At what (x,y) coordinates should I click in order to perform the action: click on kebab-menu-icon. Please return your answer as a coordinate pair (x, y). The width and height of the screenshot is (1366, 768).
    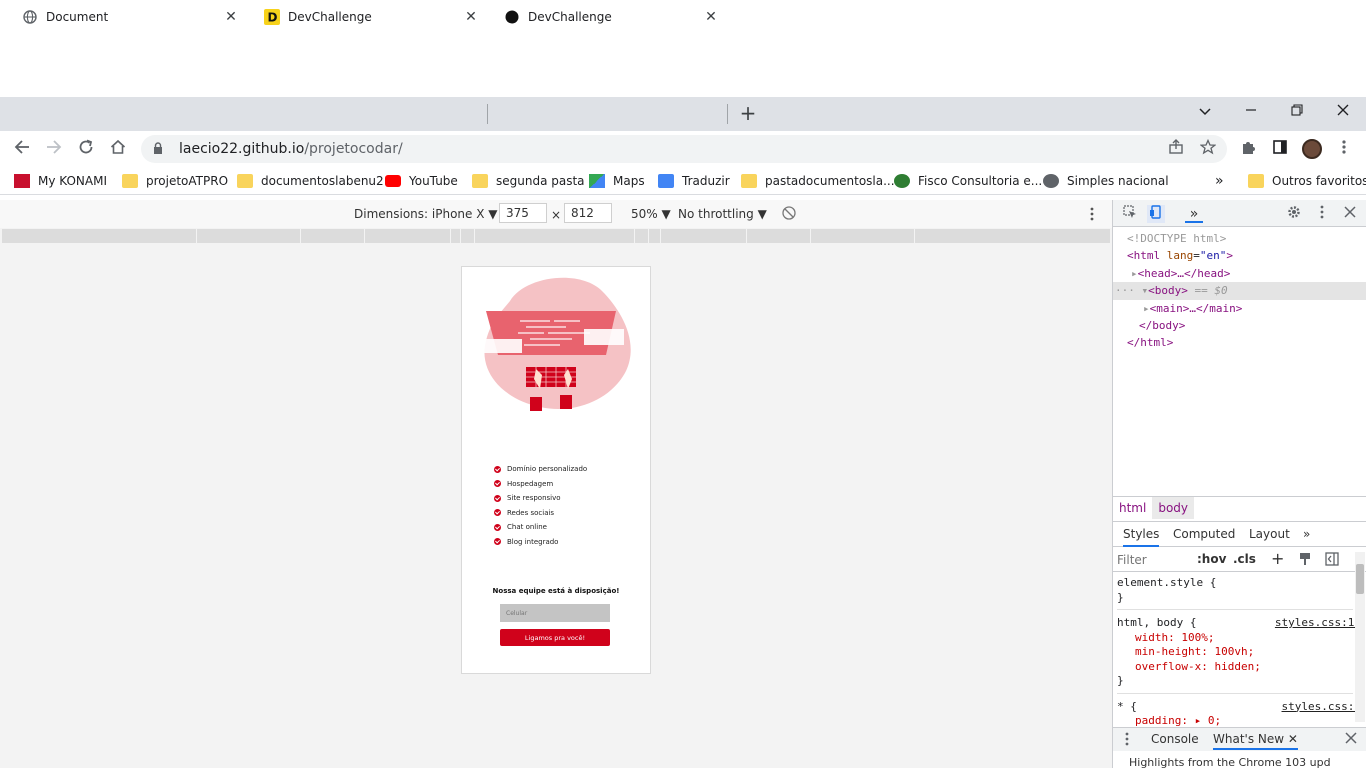
    Looking at the image, I should click on (1344, 149).